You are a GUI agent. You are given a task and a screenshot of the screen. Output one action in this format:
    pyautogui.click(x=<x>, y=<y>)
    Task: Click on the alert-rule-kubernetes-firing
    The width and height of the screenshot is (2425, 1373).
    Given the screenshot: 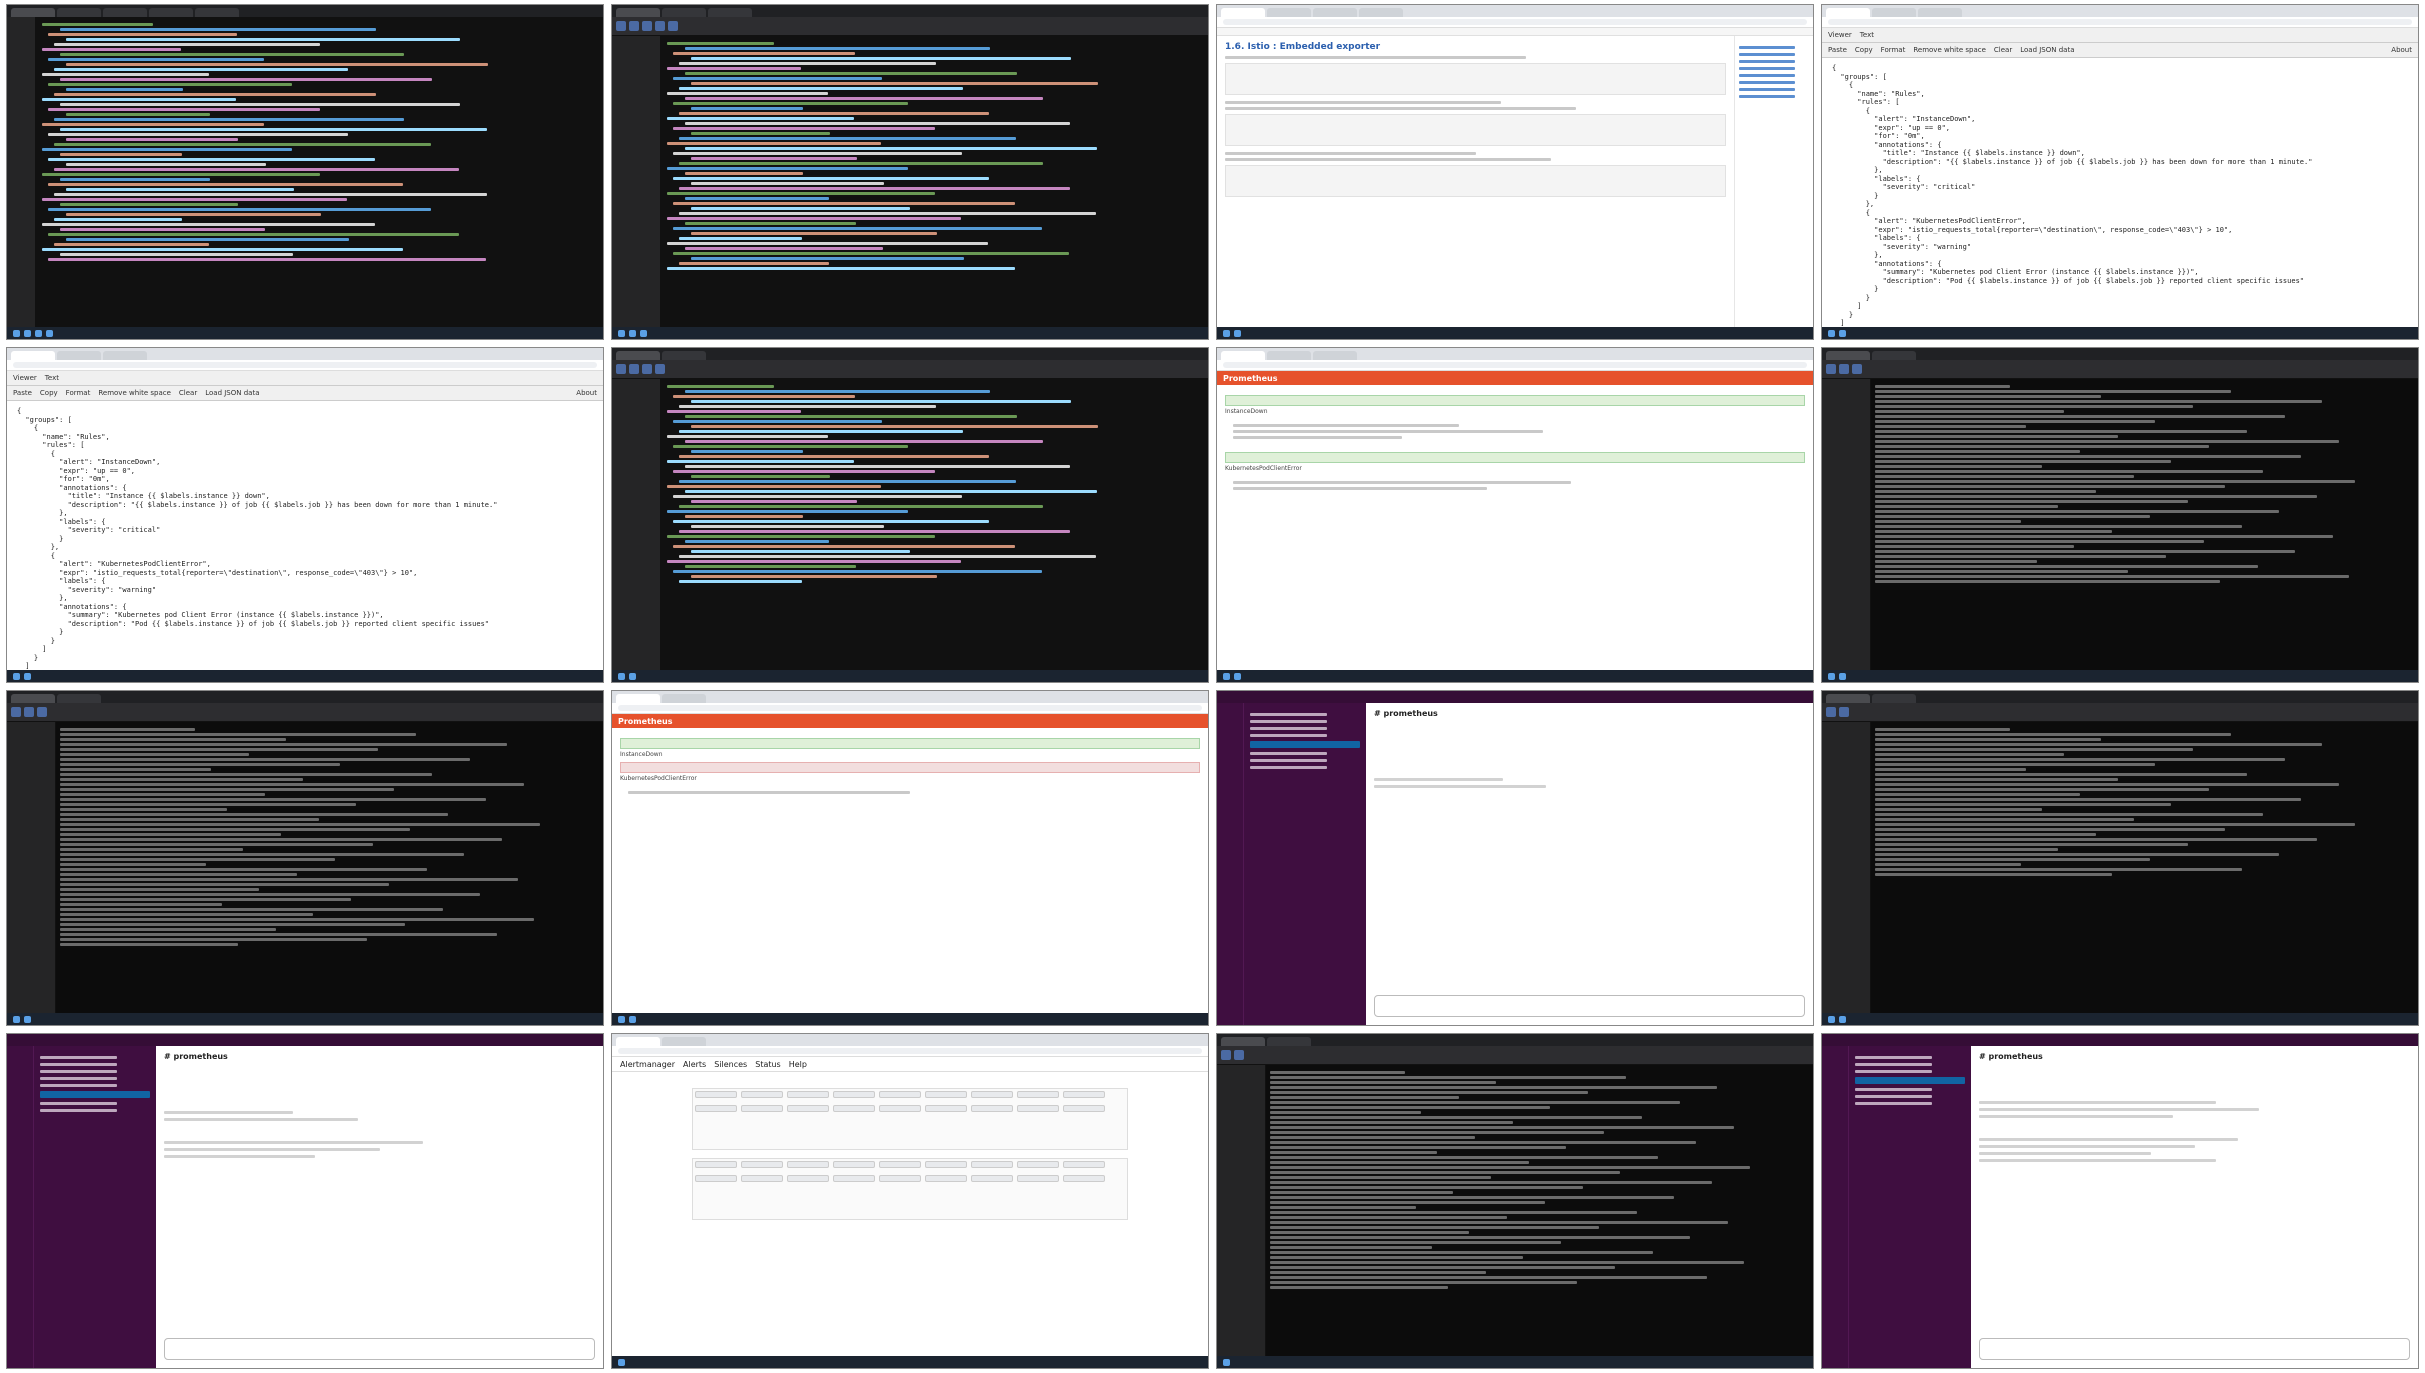 What is the action you would take?
    pyautogui.click(x=910, y=767)
    